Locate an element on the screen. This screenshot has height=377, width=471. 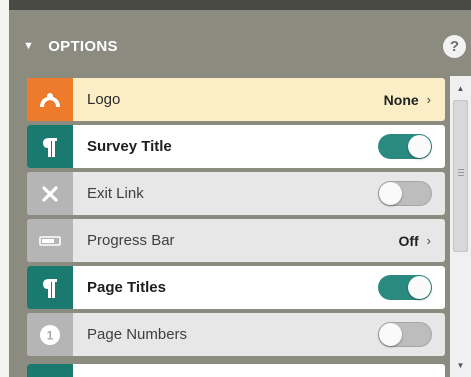
survey-title-toggle is located at coordinates (405, 146).